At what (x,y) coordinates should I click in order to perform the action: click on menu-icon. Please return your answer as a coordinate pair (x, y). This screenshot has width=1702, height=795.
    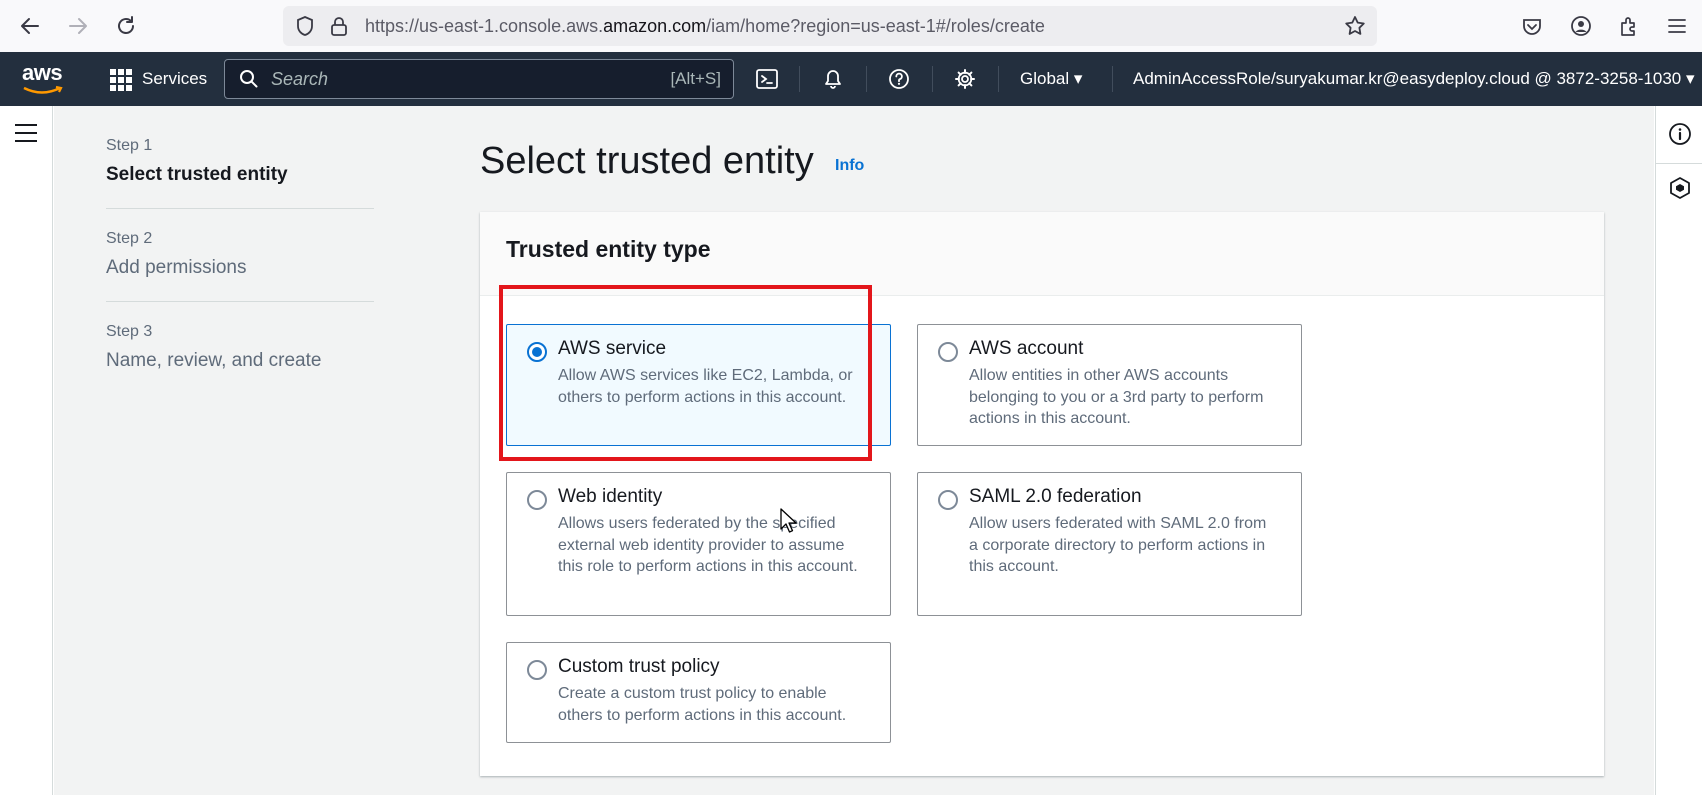
    Looking at the image, I should click on (1677, 26).